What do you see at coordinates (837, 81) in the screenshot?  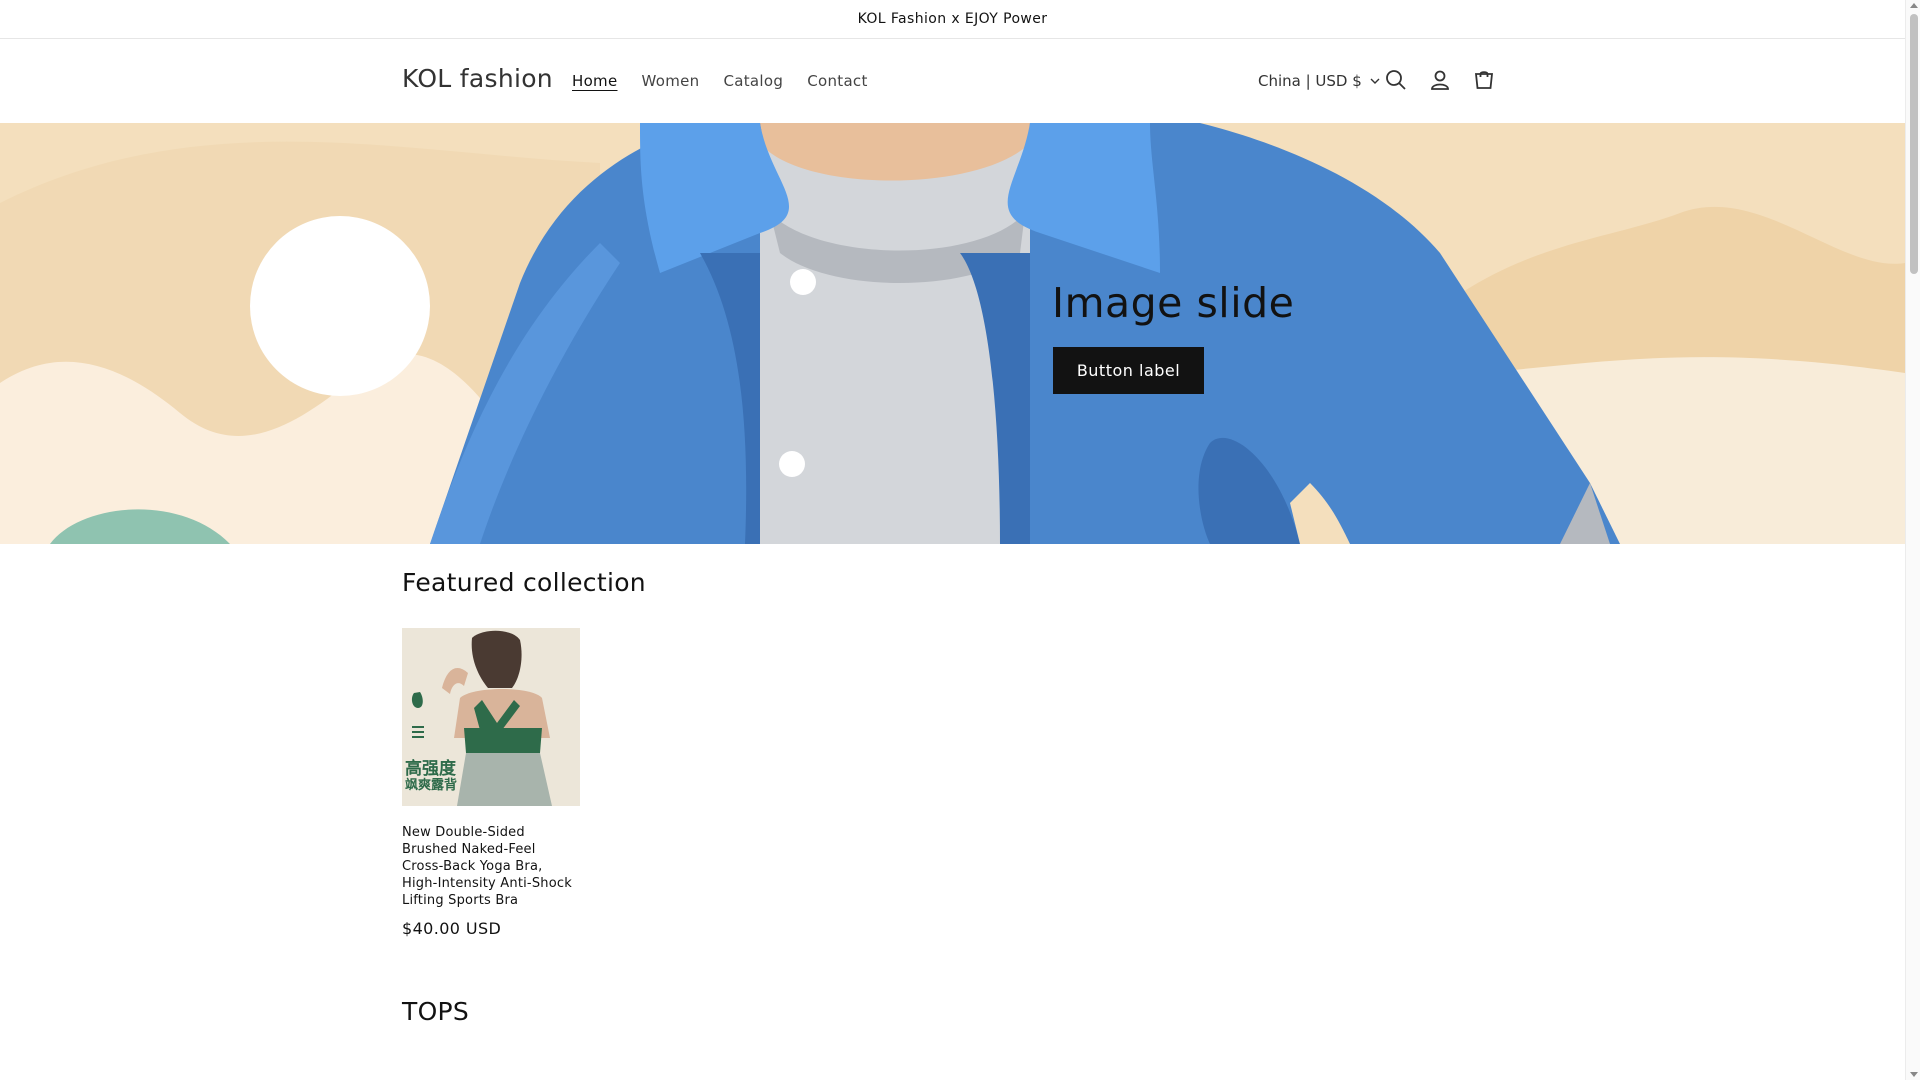 I see `nav-contact: Contact` at bounding box center [837, 81].